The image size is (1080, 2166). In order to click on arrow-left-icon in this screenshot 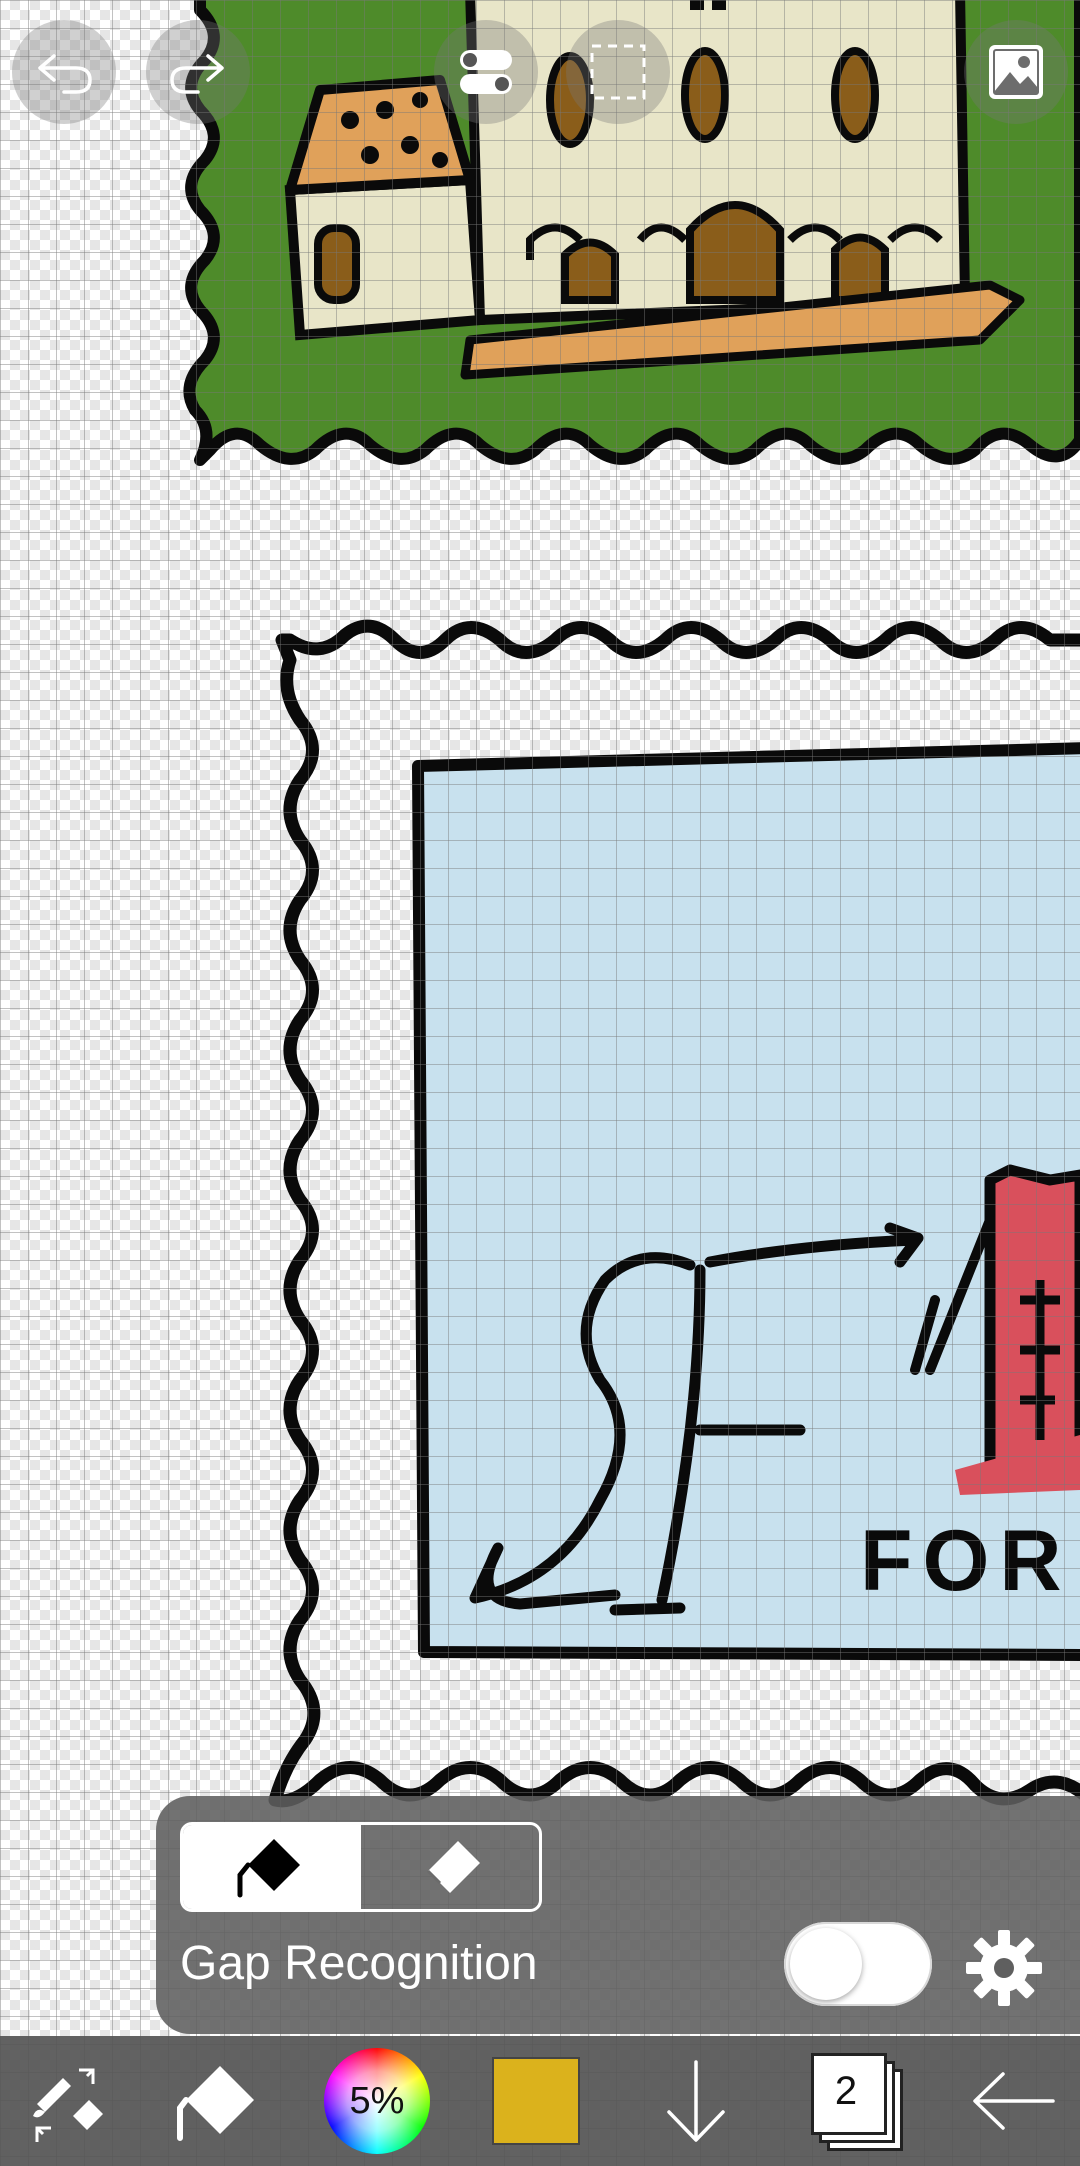, I will do `click(1014, 2101)`.